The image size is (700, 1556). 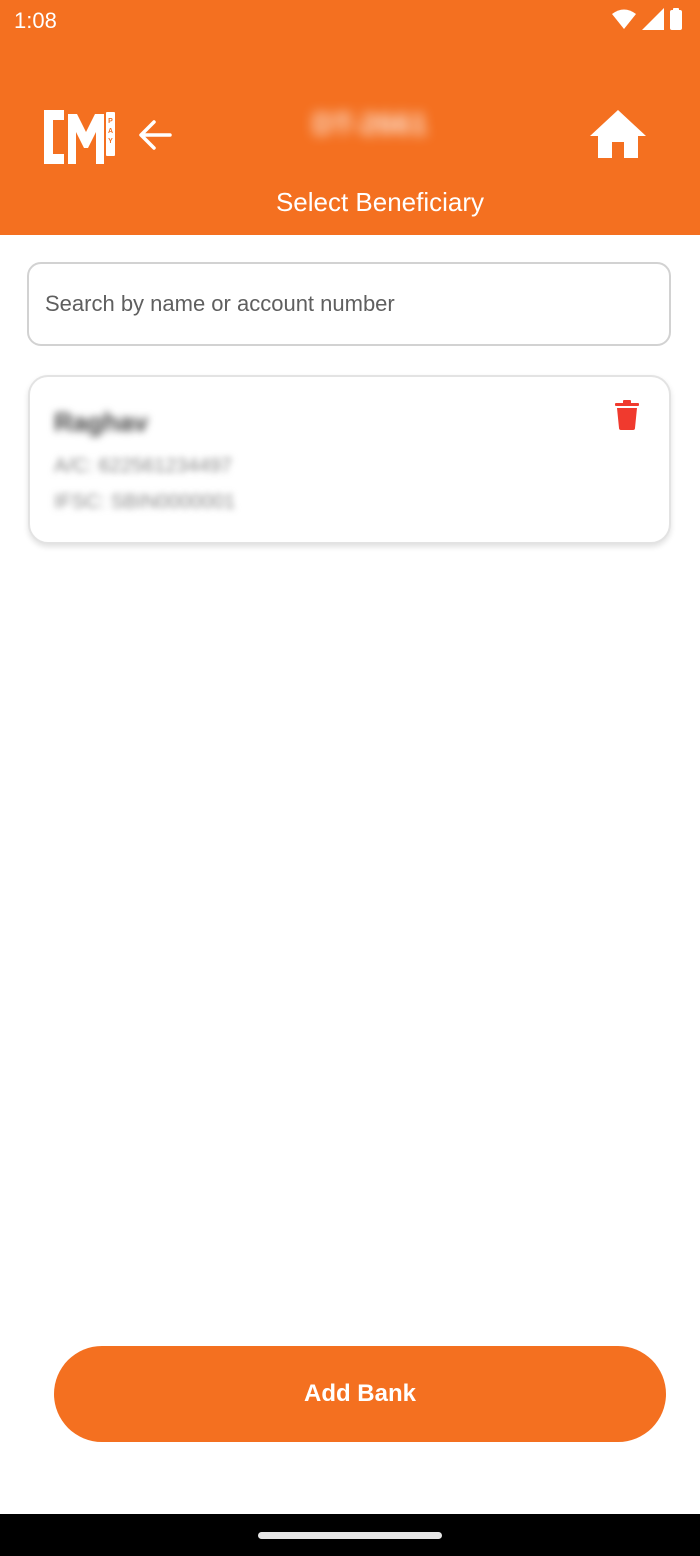 I want to click on trash-icon, so click(x=627, y=417).